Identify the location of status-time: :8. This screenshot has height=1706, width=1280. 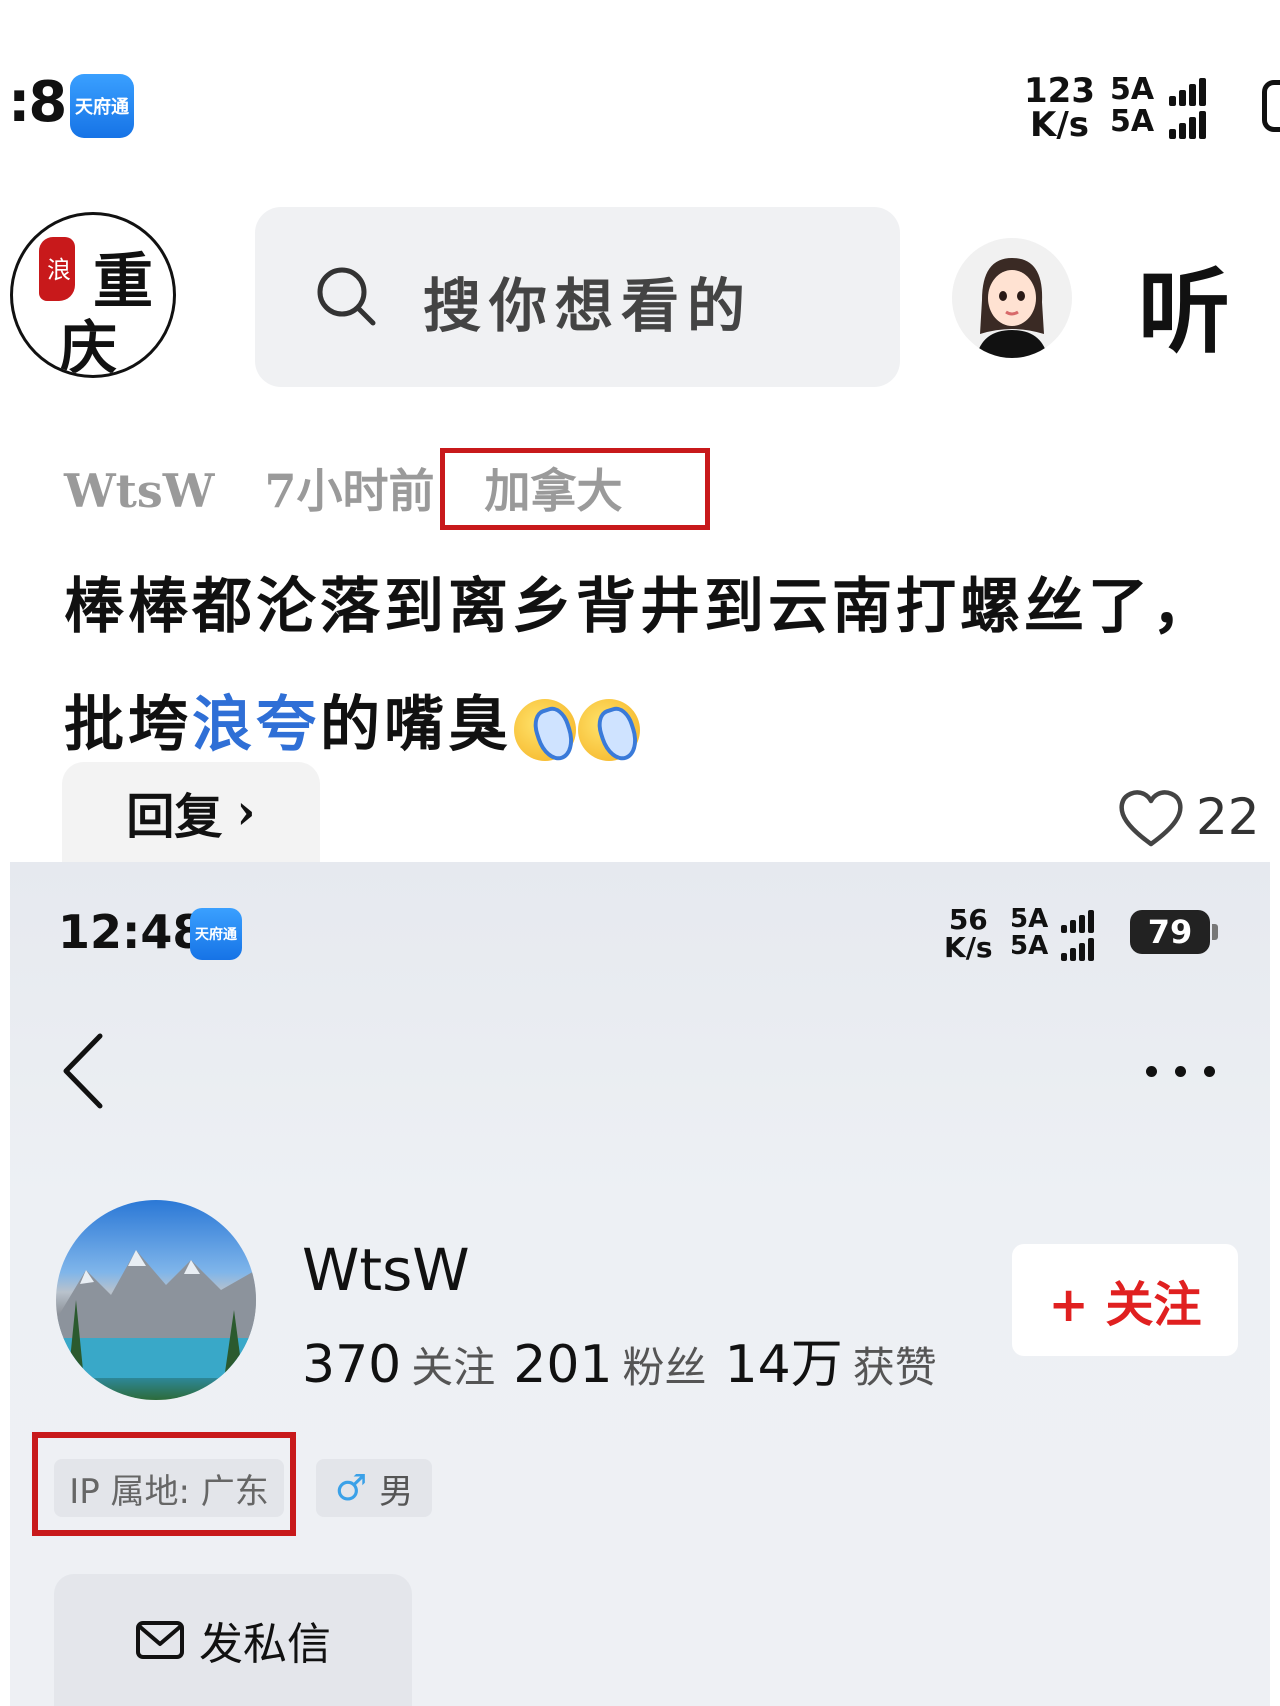
(37, 102).